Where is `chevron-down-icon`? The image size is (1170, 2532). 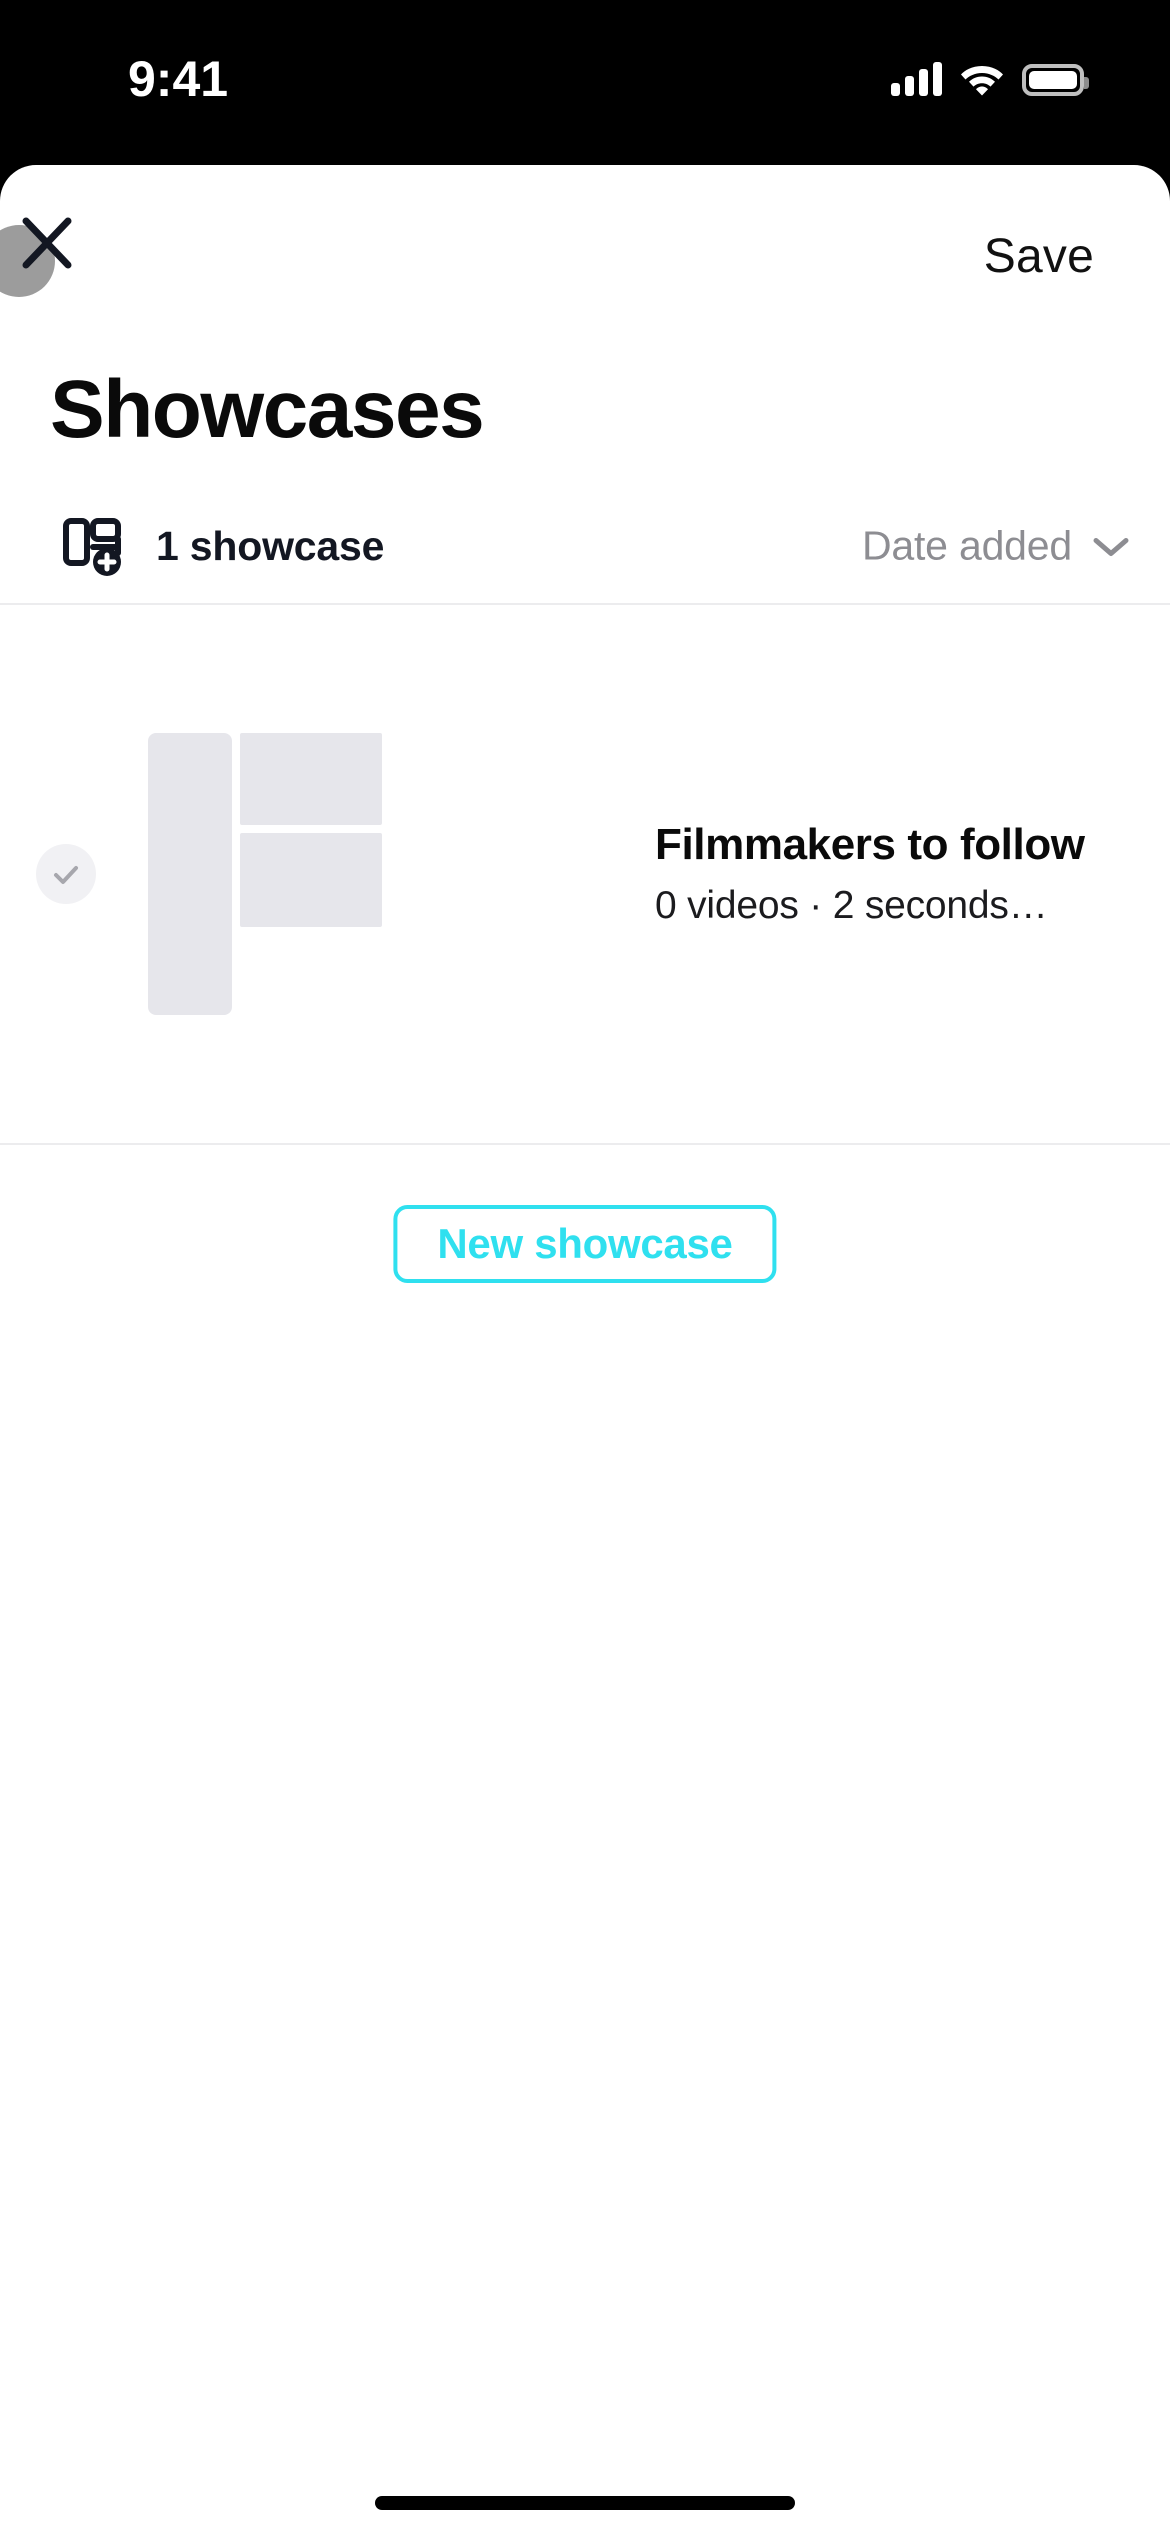
chevron-down-icon is located at coordinates (1111, 546).